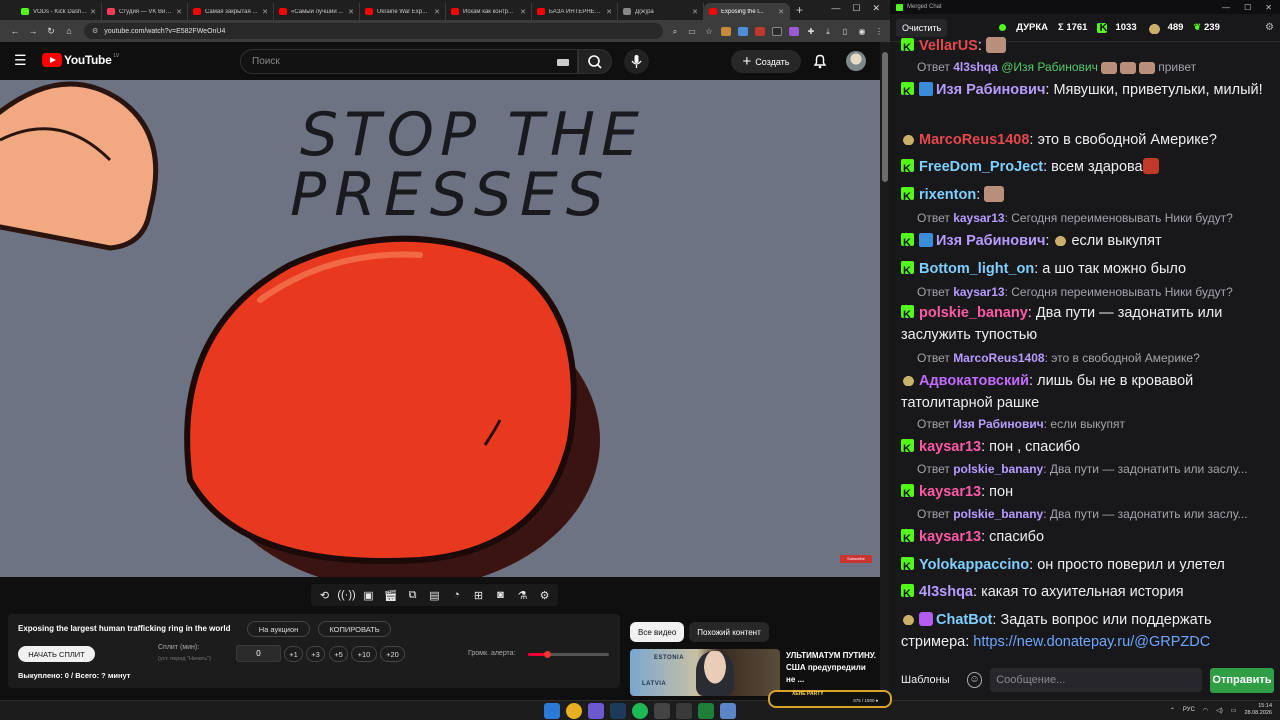  What do you see at coordinates (729, 632) in the screenshot?
I see `tab-similar-content: Похожий контент` at bounding box center [729, 632].